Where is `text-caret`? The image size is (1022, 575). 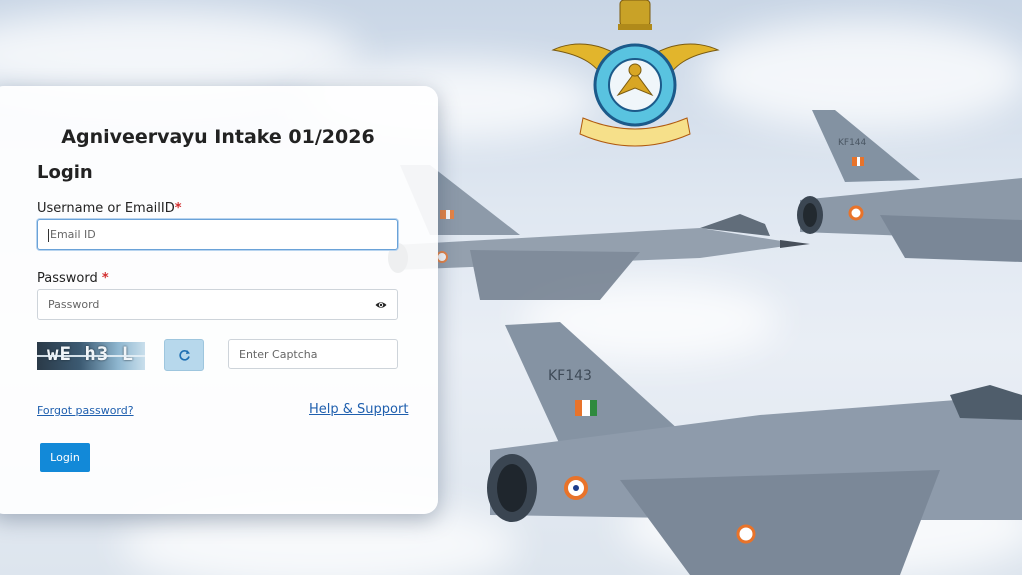
text-caret is located at coordinates (48, 235).